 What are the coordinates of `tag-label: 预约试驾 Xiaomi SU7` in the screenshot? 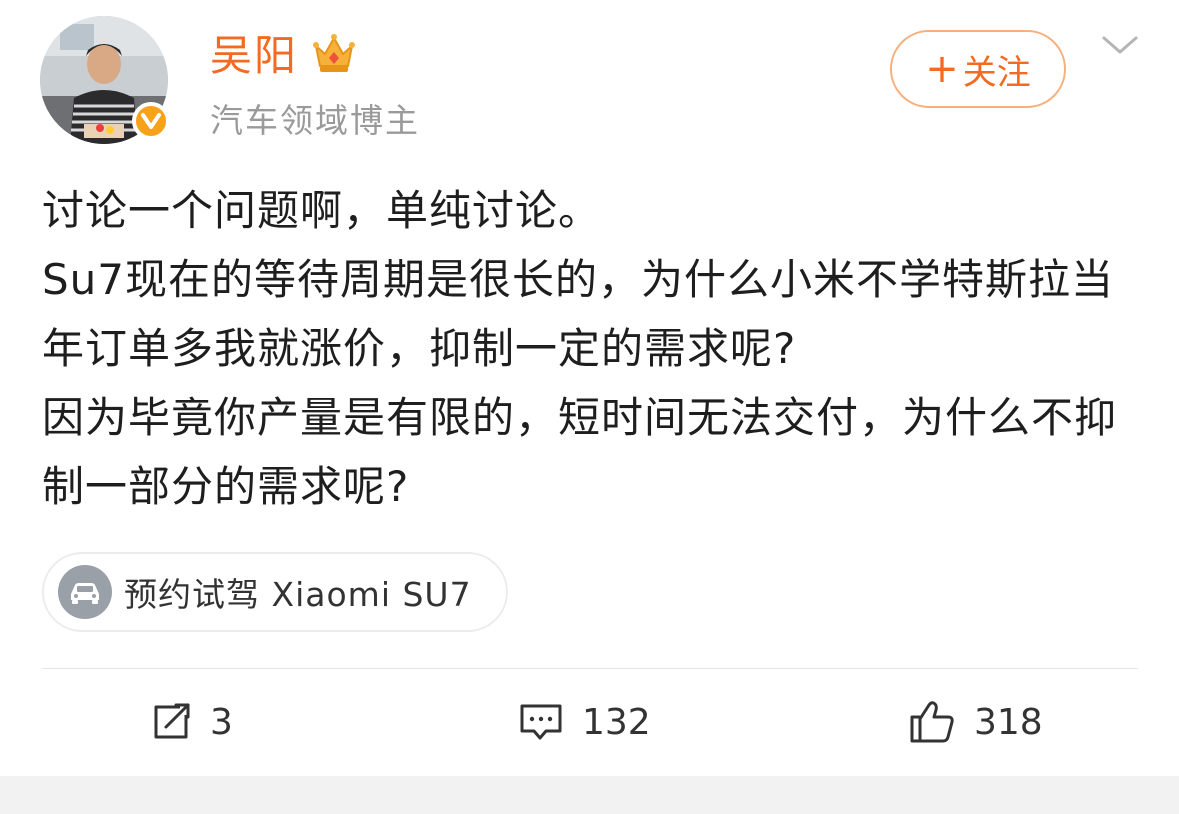 It's located at (298, 594).